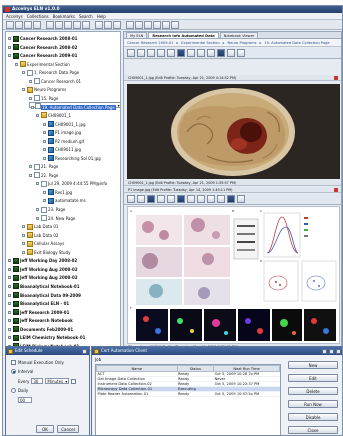  Describe the element at coordinates (74, 106) in the screenshot. I see `tree-item: 19. Automated Data Collection Page` at that location.